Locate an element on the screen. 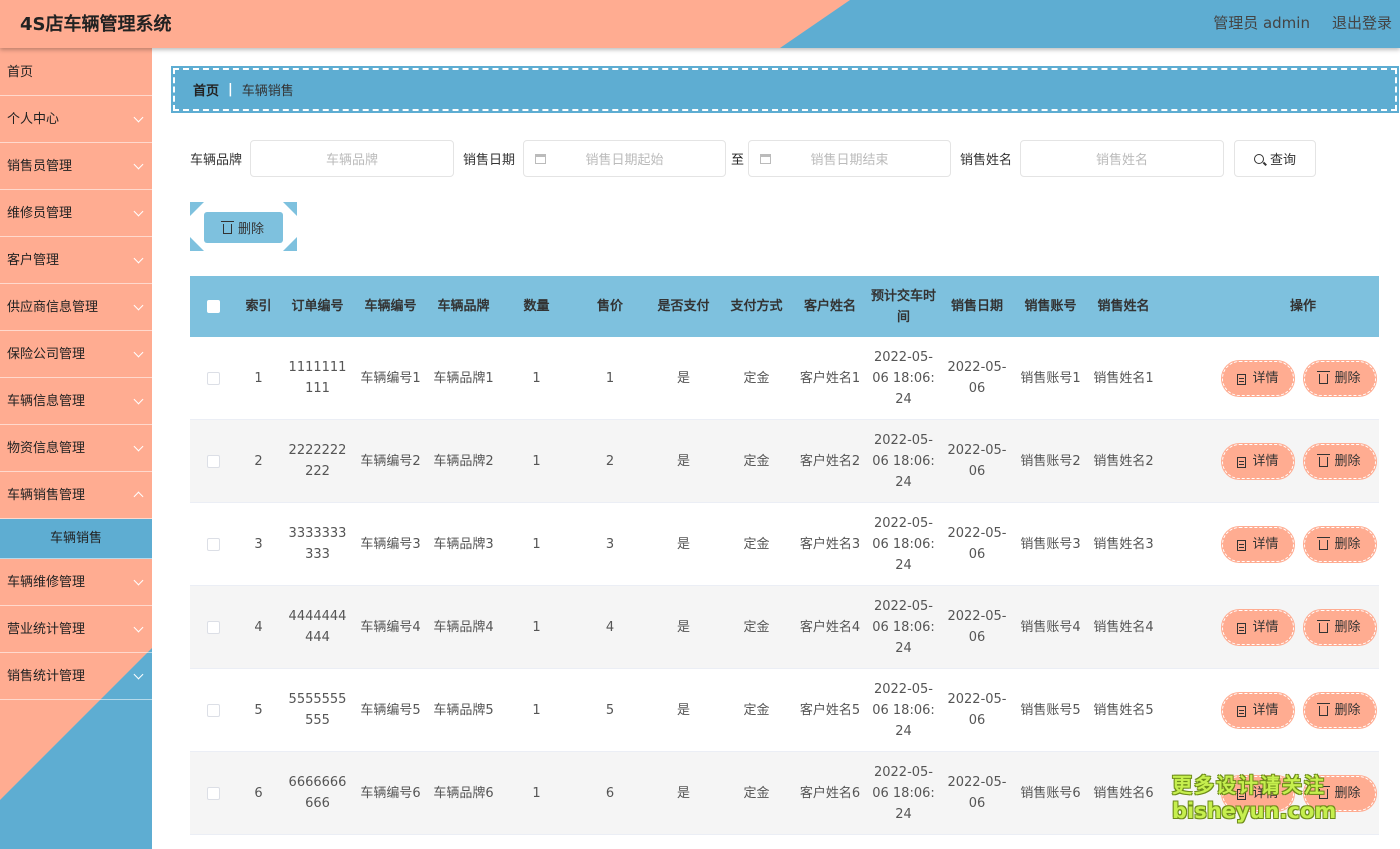 The image size is (1400, 849). sidebar-subitem-active: 车辆销售 is located at coordinates (76, 539).